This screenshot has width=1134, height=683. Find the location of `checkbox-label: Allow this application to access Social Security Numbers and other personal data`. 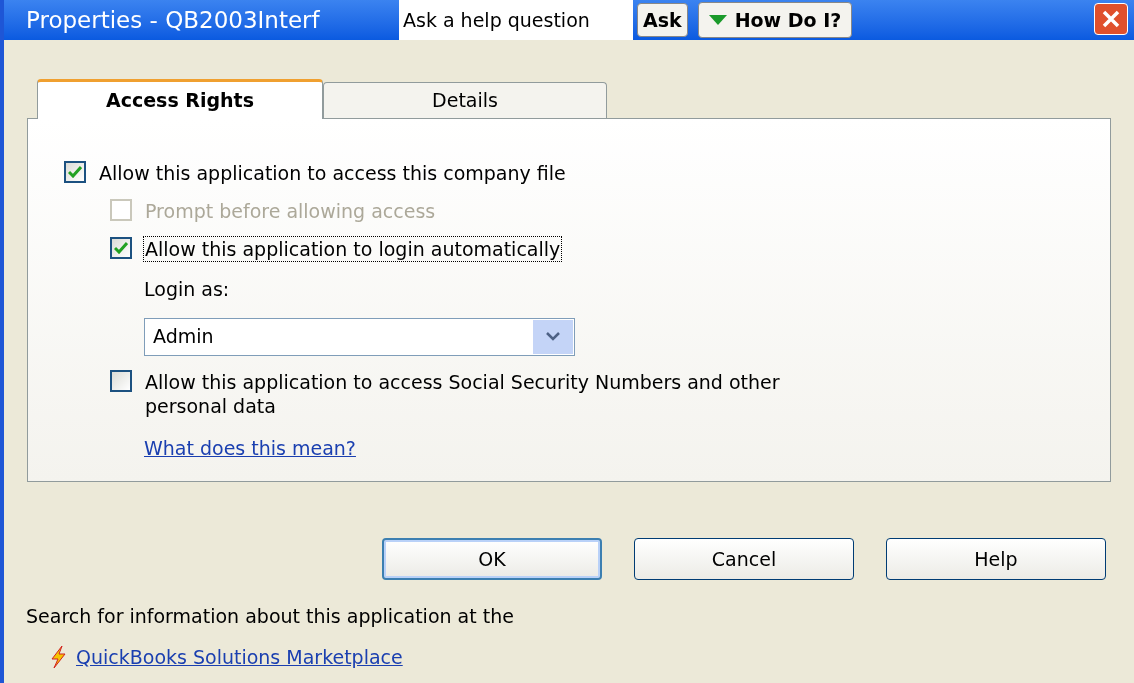

checkbox-label: Allow this application to access Social Security Numbers and other personal data is located at coordinates (462, 393).